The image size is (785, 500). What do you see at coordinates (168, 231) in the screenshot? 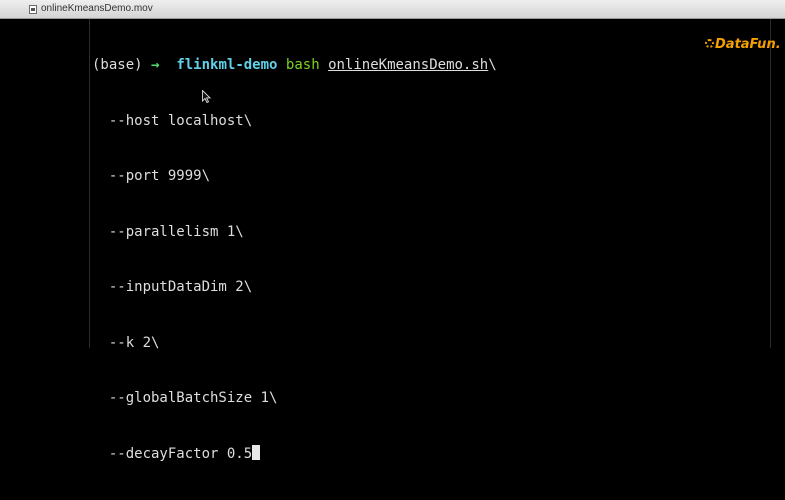
I see `arg-line: --parallelism 1\` at bounding box center [168, 231].